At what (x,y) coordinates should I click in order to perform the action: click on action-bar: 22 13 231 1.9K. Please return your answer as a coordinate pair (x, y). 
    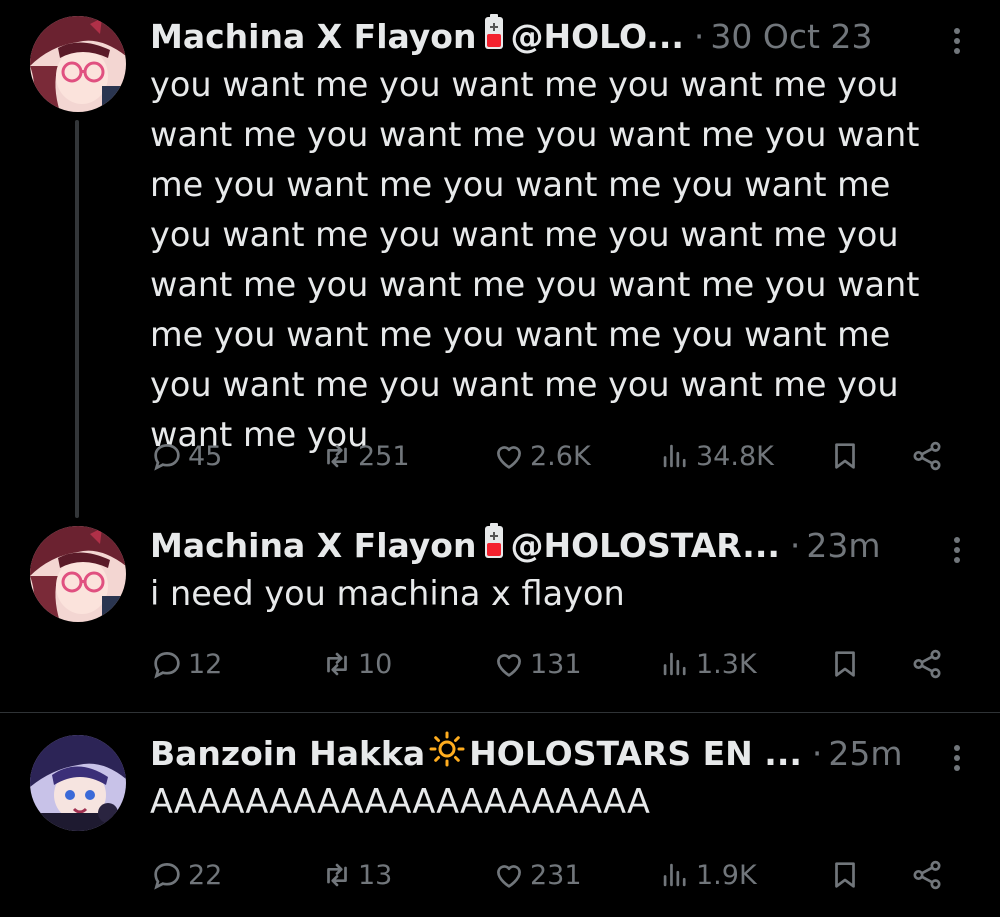
    Looking at the image, I should click on (550, 875).